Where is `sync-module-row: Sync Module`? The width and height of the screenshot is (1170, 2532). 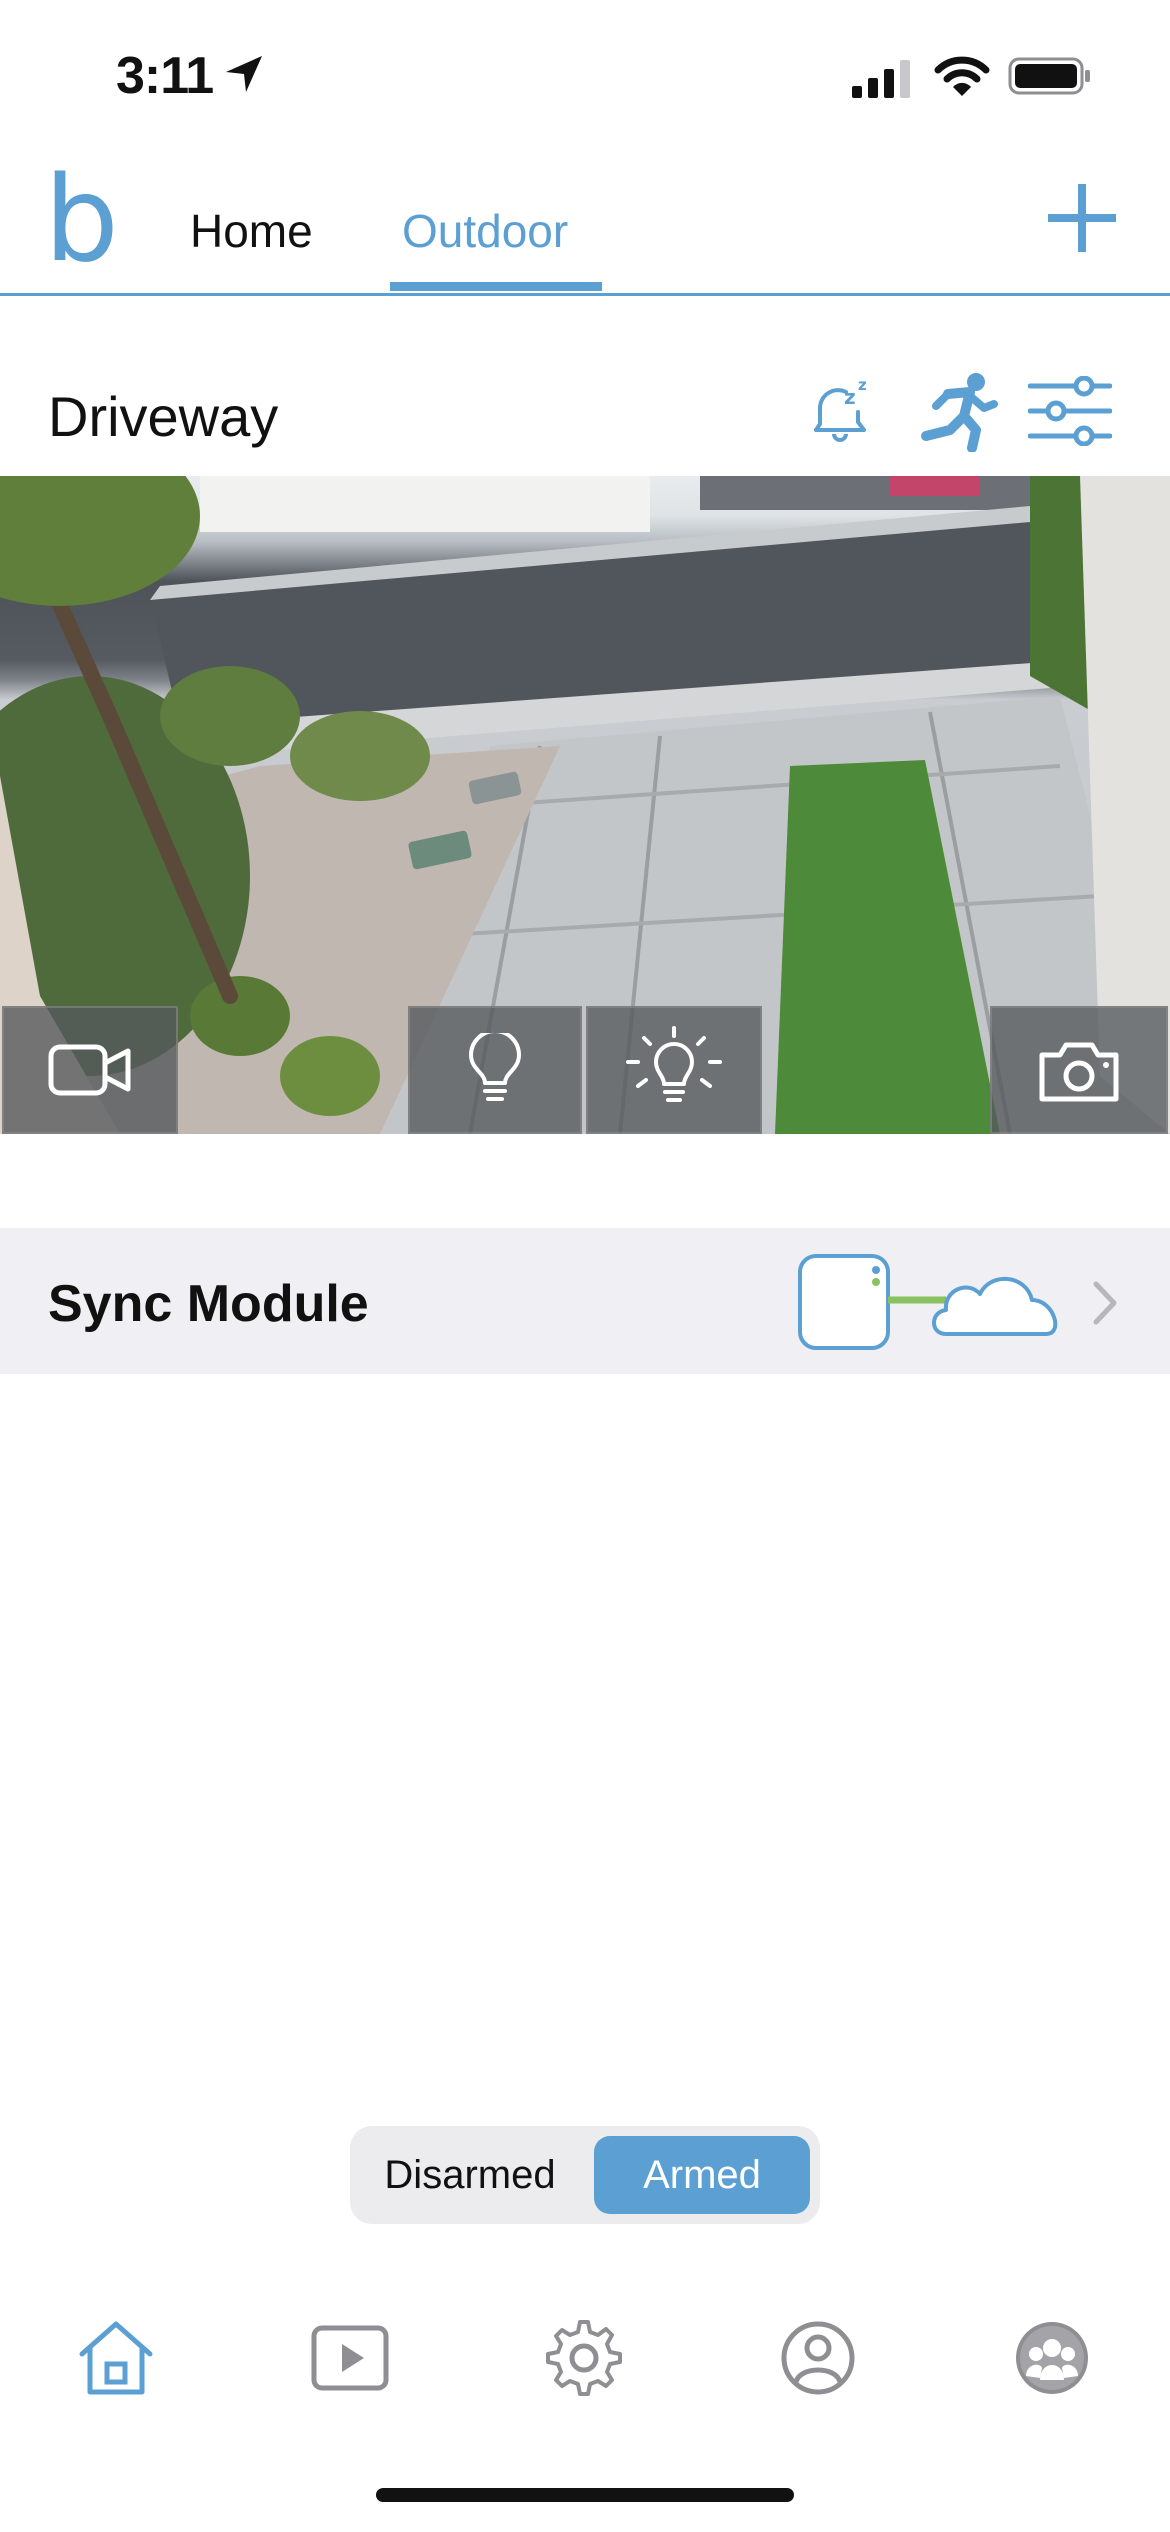 sync-module-row: Sync Module is located at coordinates (585, 1301).